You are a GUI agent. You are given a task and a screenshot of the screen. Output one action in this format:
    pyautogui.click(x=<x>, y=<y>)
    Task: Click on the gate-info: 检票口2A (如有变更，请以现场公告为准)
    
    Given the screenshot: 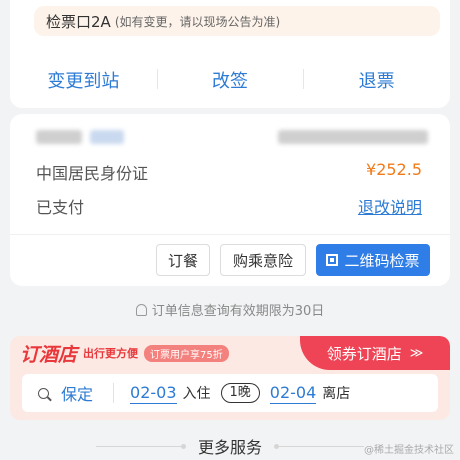 What is the action you would take?
    pyautogui.click(x=237, y=21)
    